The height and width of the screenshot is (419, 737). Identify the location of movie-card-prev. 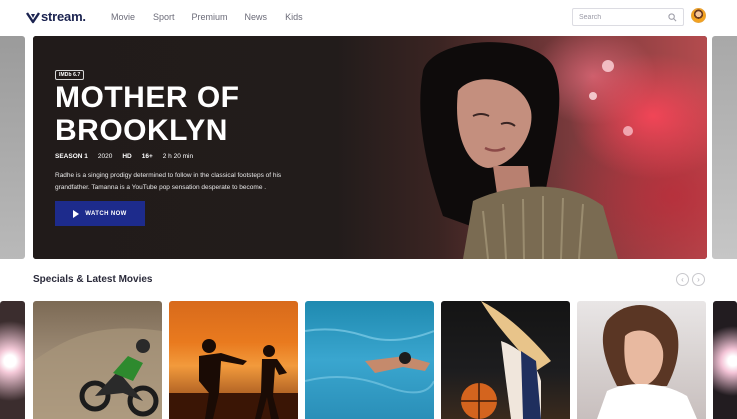
(12, 360).